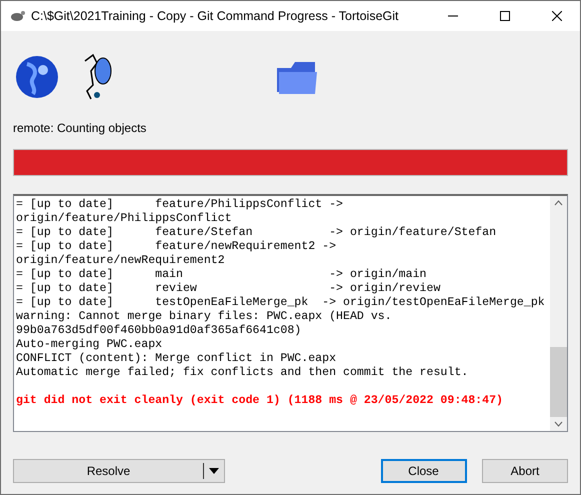 The image size is (581, 495). What do you see at coordinates (215, 16) in the screenshot?
I see `window-title: C:\$Git\2021Training - Copy - Git Command Progress - TortoiseGit` at bounding box center [215, 16].